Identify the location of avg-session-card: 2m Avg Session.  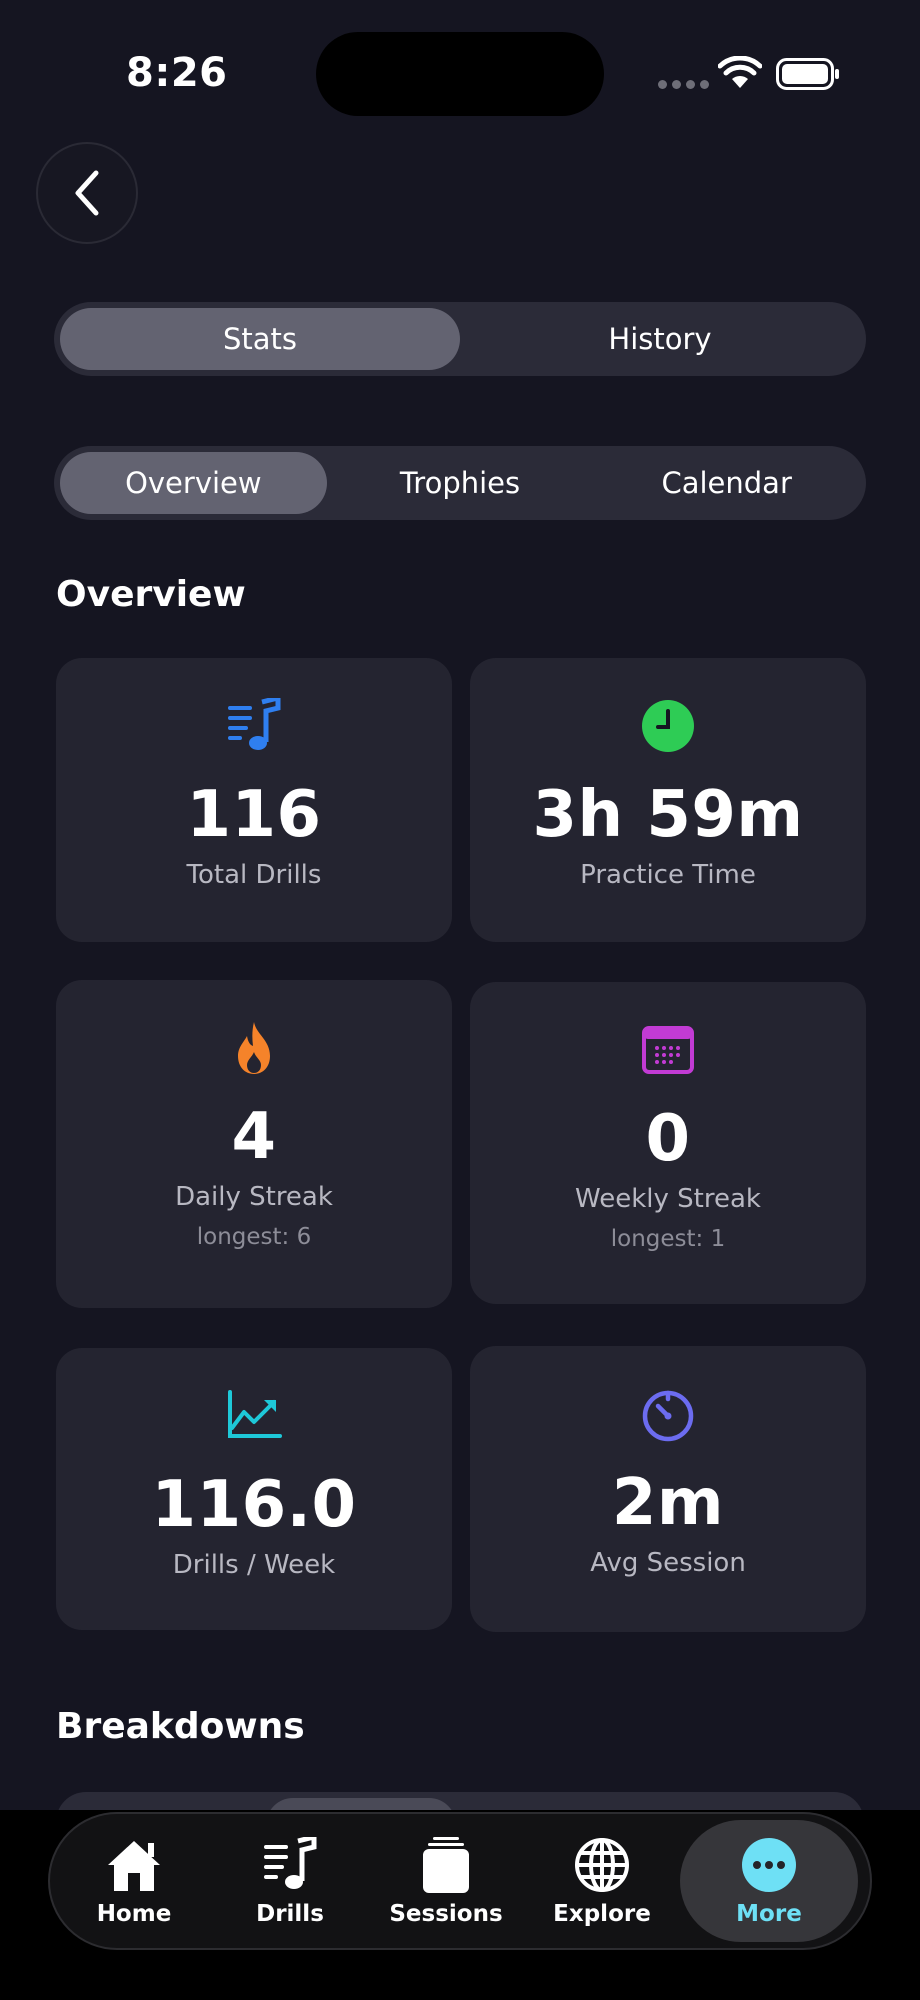
(668, 1489).